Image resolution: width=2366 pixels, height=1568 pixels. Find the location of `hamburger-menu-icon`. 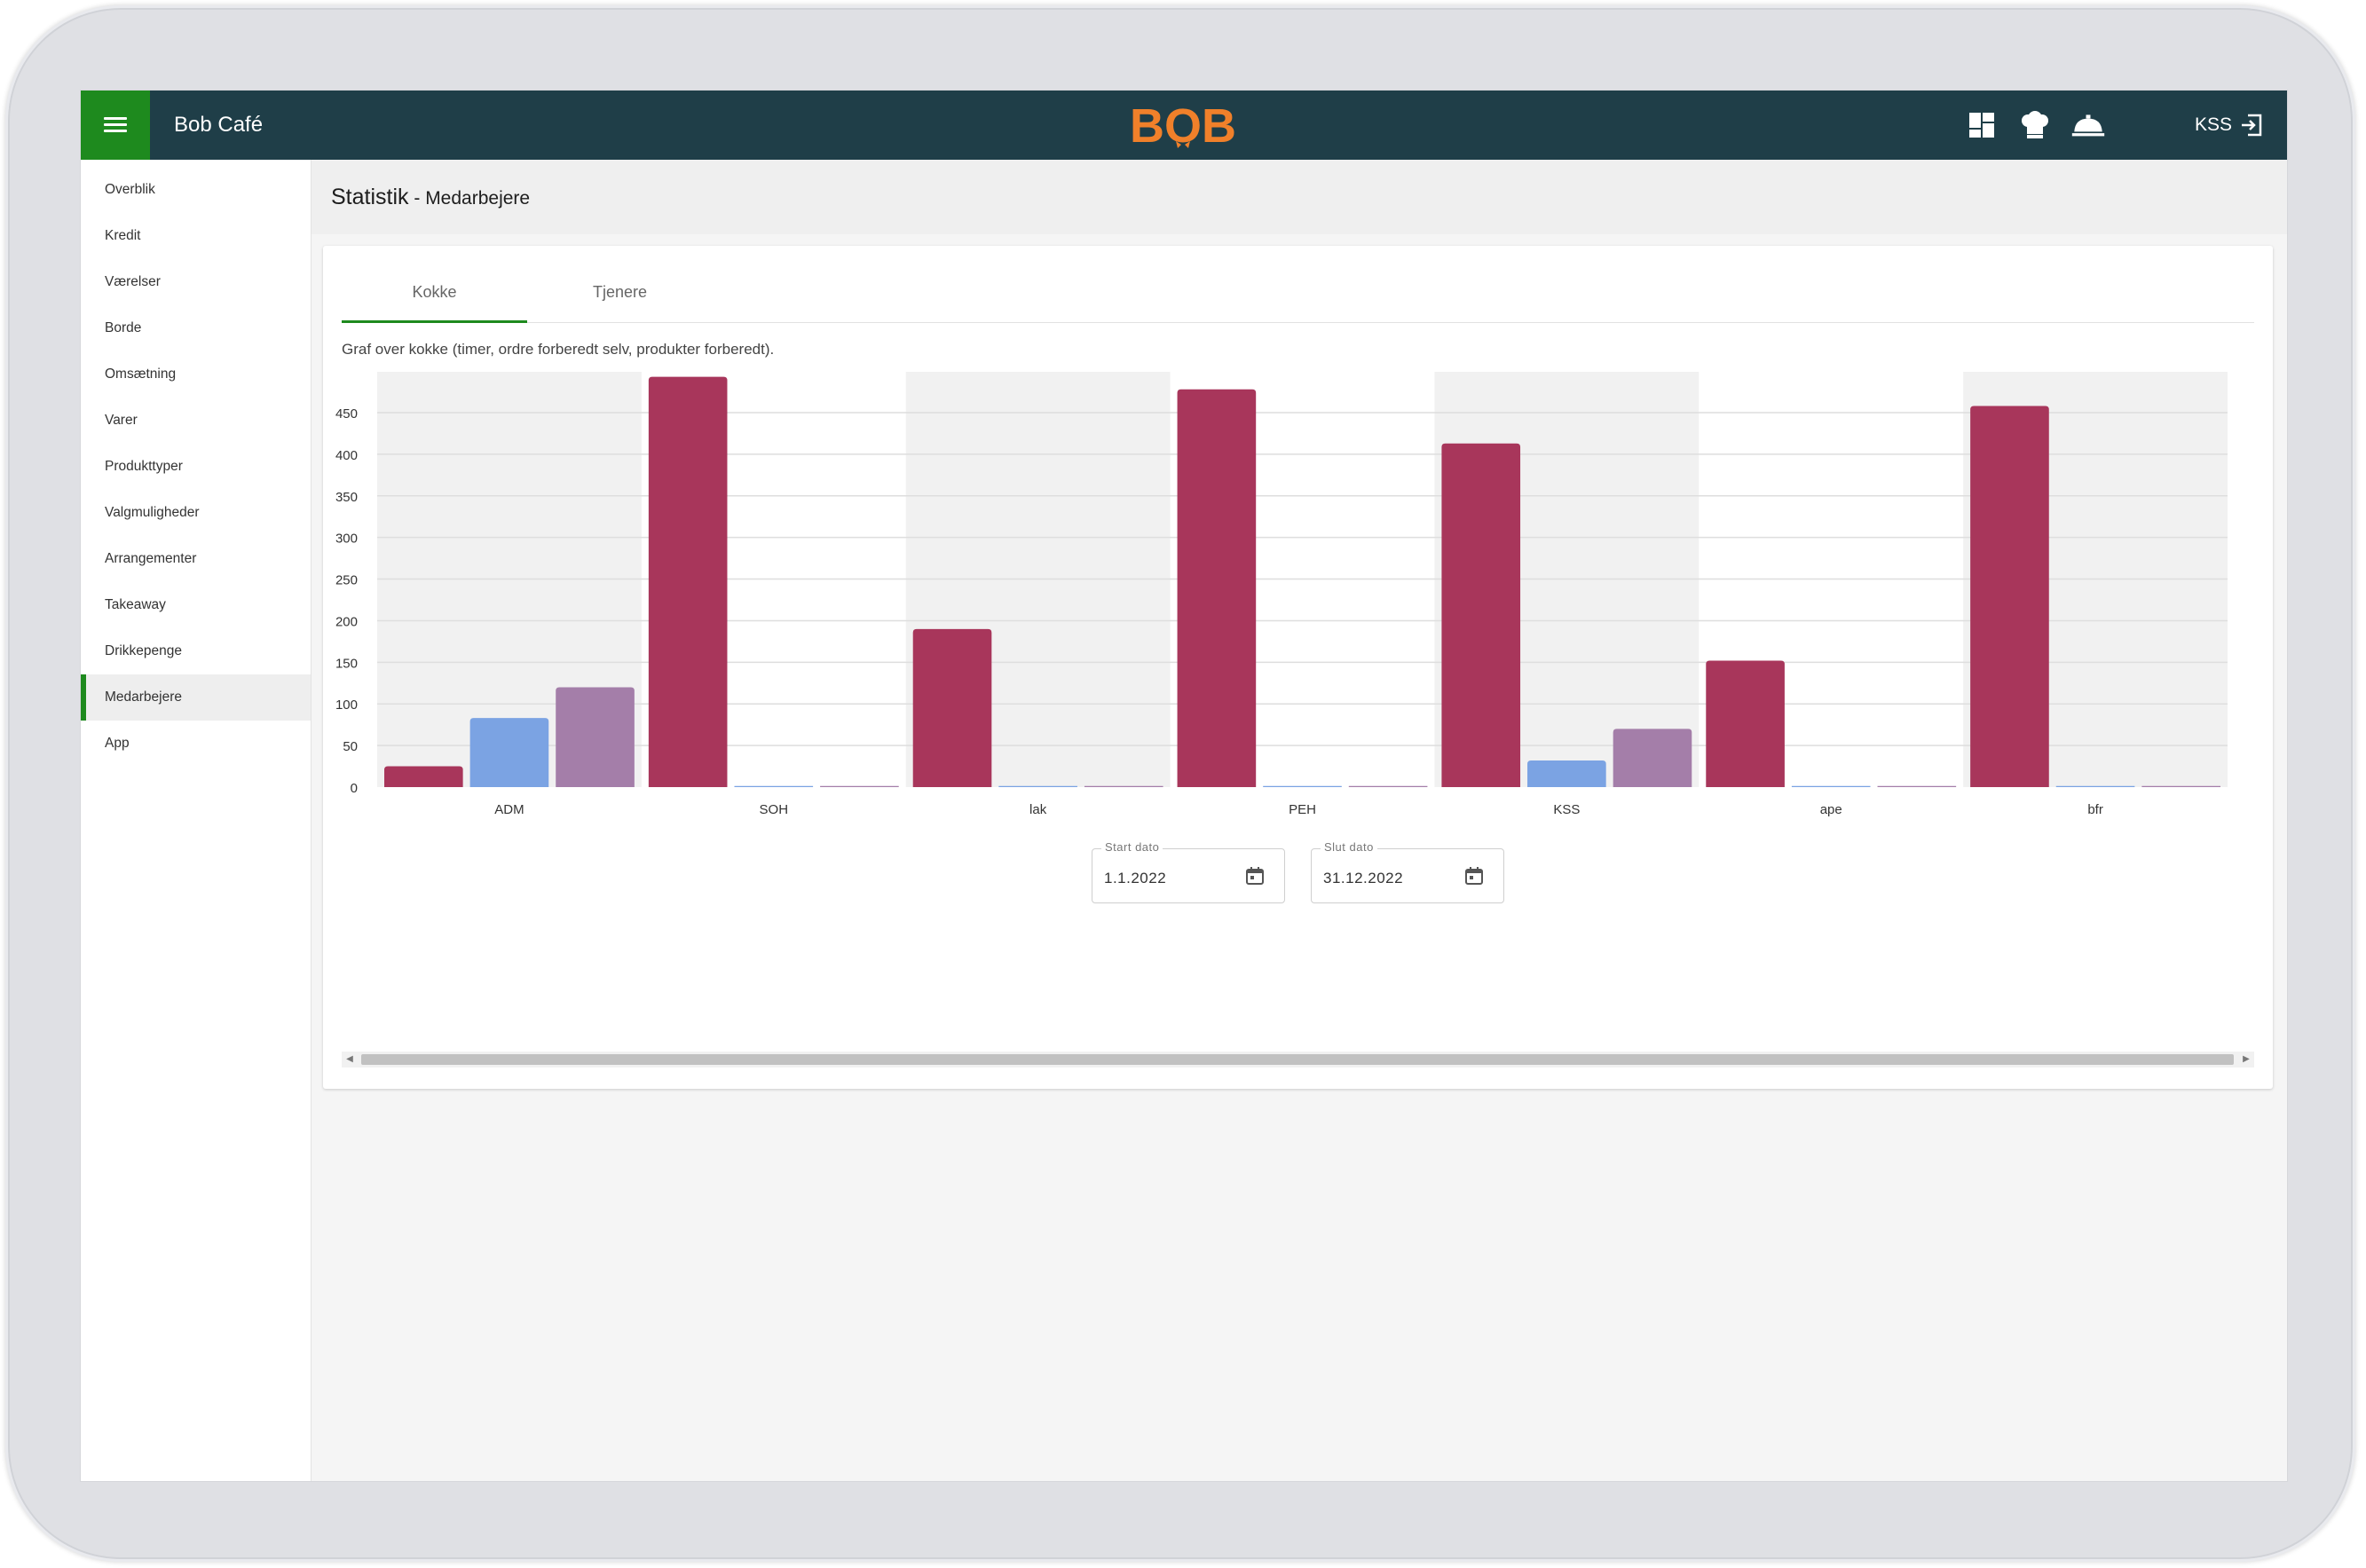

hamburger-menu-icon is located at coordinates (116, 125).